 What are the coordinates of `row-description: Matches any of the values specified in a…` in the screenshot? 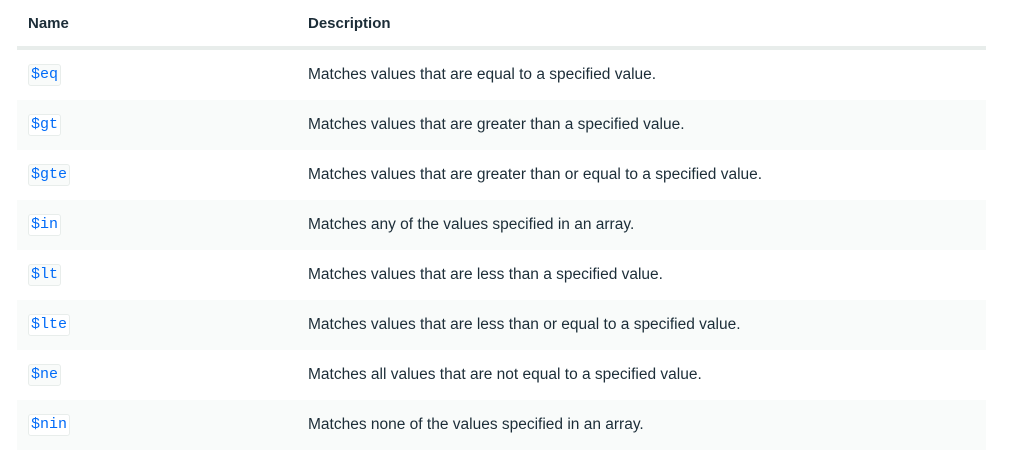 It's located at (471, 224).